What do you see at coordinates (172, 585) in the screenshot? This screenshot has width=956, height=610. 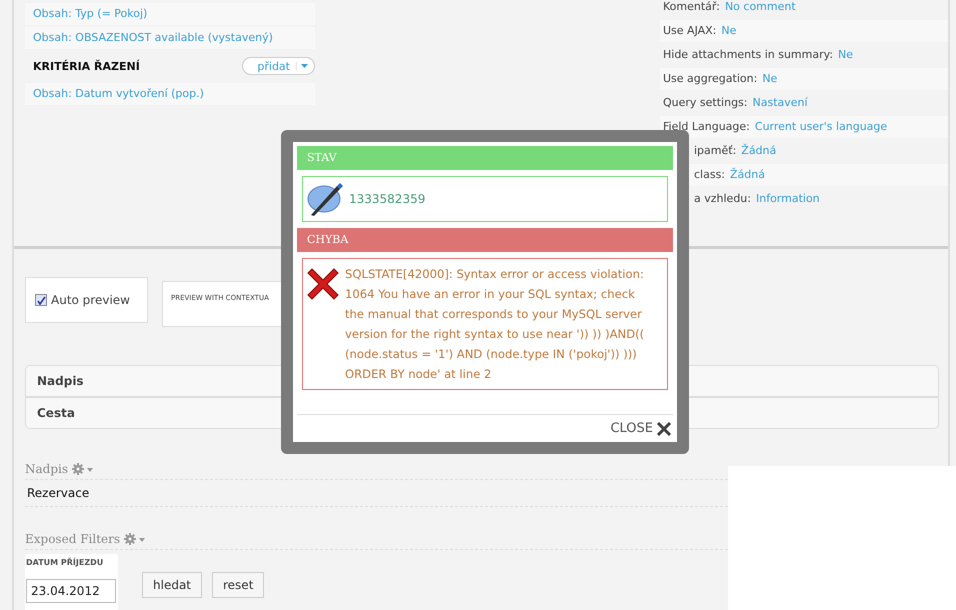 I see `filter-button: hledat` at bounding box center [172, 585].